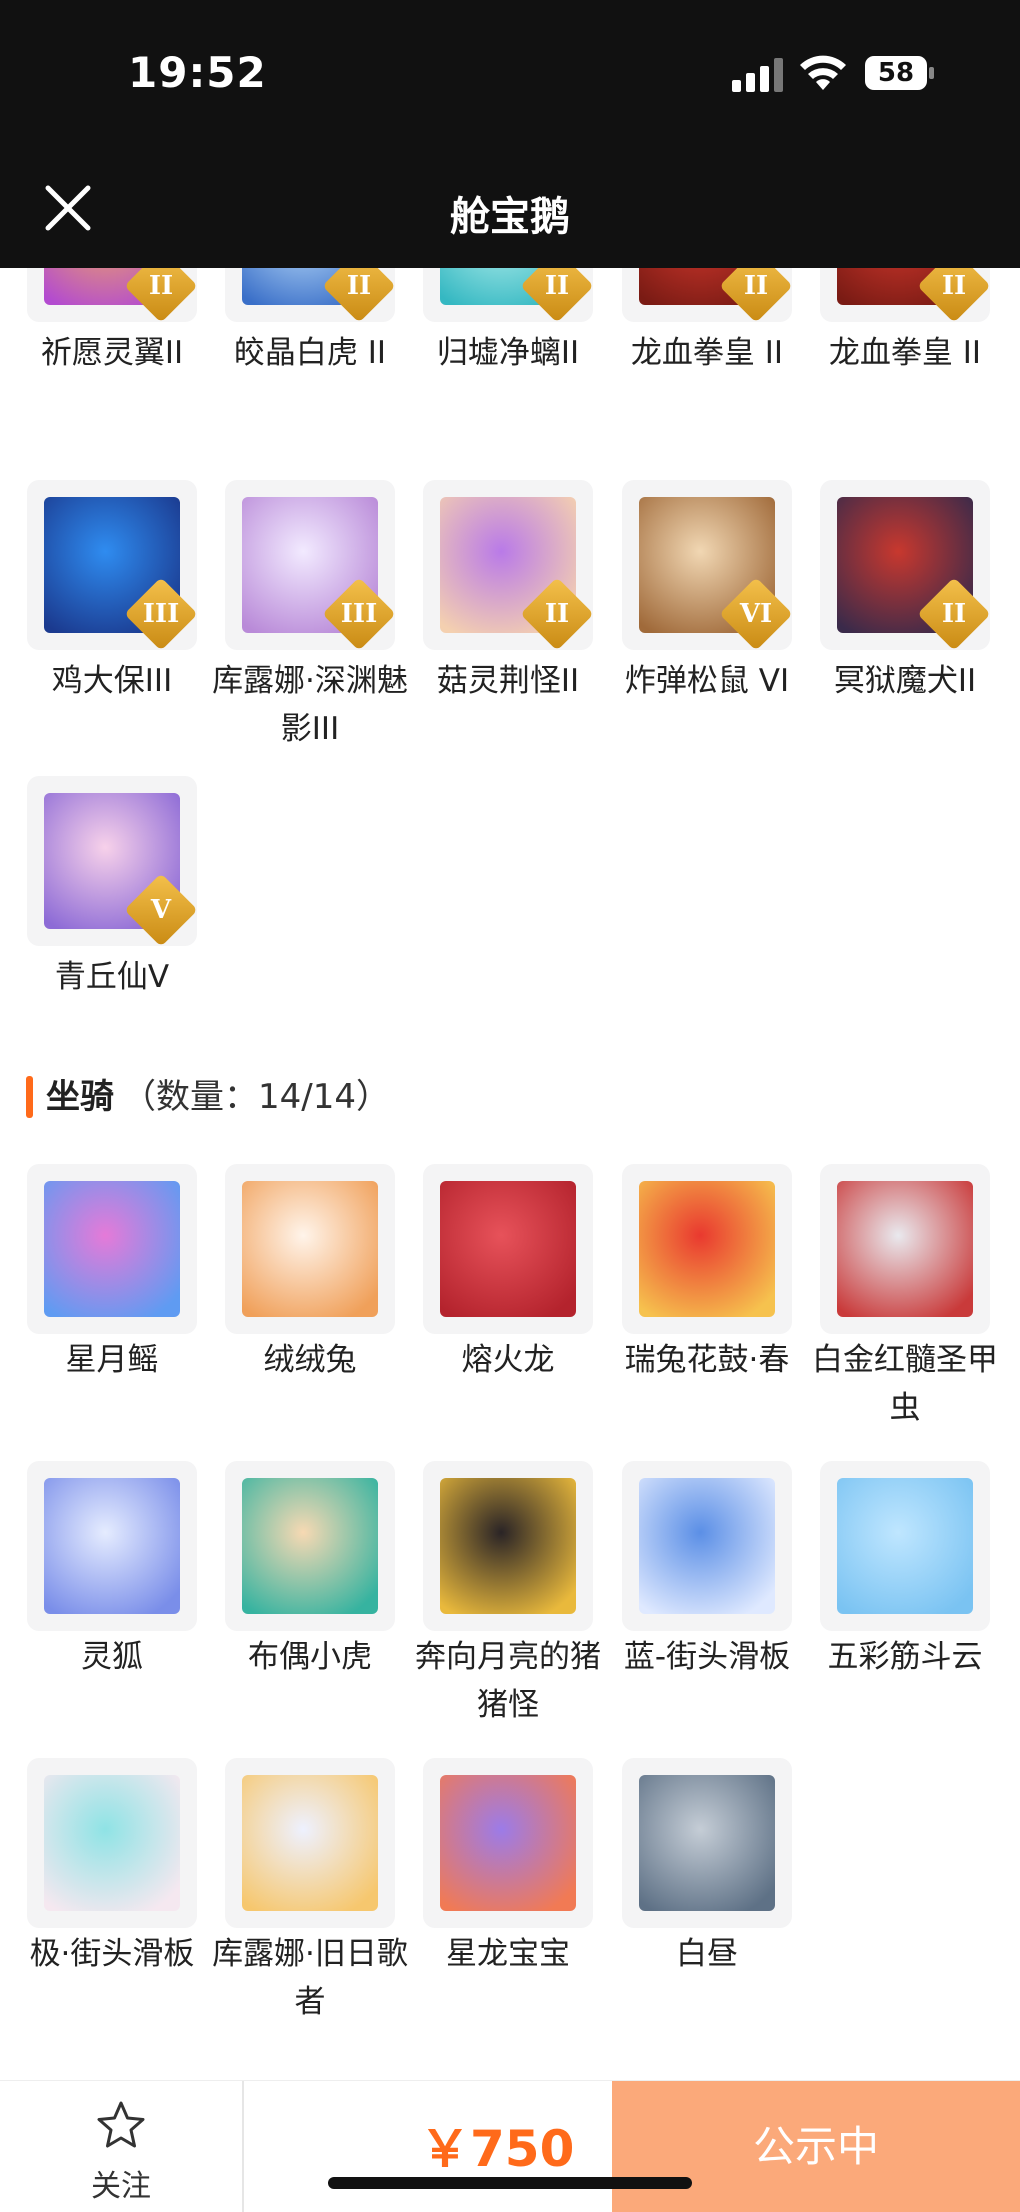  I want to click on item-label: 灵狐, so click(112, 1657).